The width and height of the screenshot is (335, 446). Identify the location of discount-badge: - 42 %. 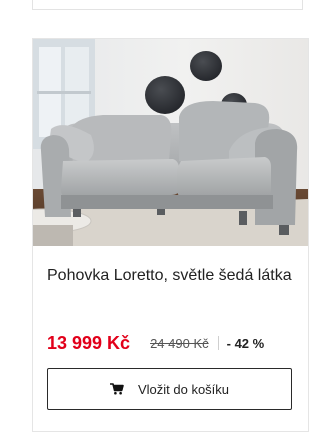
(245, 343).